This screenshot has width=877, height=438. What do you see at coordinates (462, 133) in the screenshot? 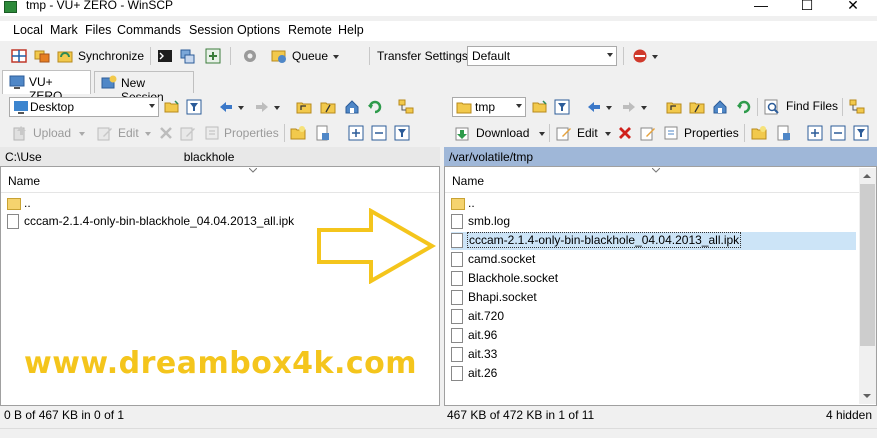
I see `download-icon` at bounding box center [462, 133].